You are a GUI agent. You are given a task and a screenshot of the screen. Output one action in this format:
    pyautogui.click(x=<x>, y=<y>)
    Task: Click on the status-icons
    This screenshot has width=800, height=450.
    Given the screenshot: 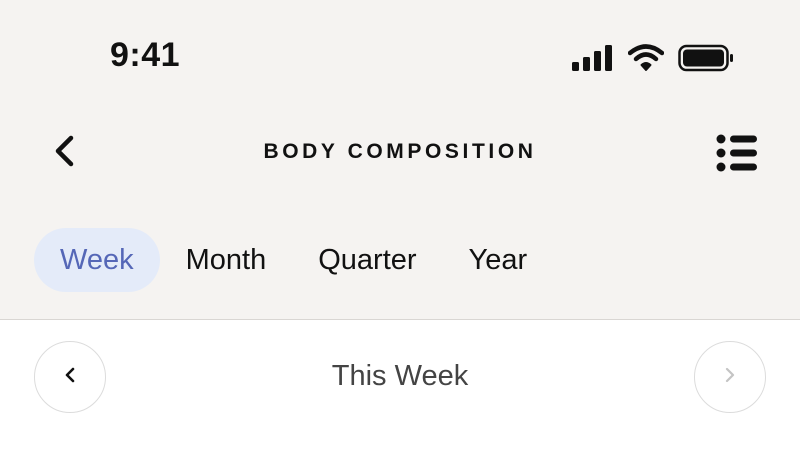 What is the action you would take?
    pyautogui.click(x=653, y=60)
    